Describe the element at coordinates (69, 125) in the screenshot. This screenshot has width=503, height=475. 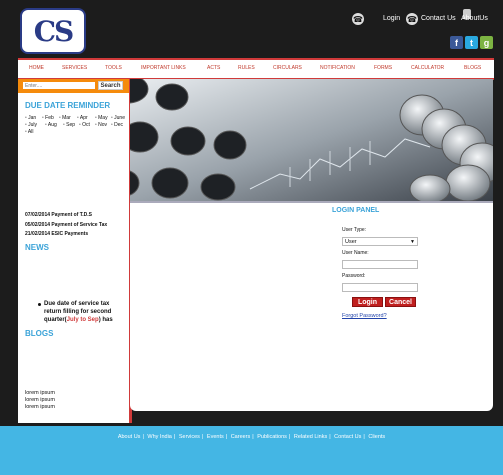
I see `month-sep: Sep` at that location.